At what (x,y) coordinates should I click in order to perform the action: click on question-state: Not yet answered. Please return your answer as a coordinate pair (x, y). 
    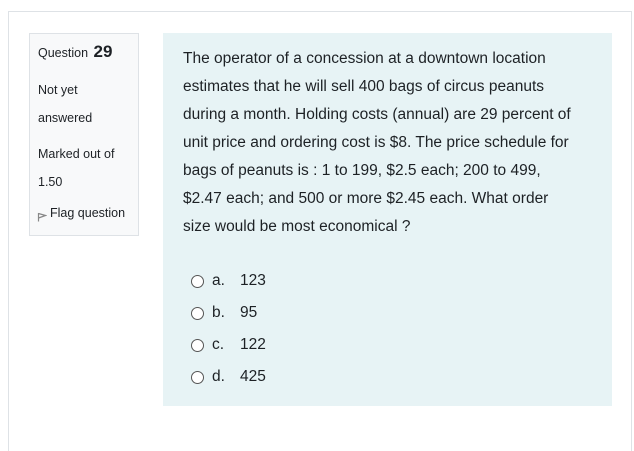
    Looking at the image, I should click on (86, 104).